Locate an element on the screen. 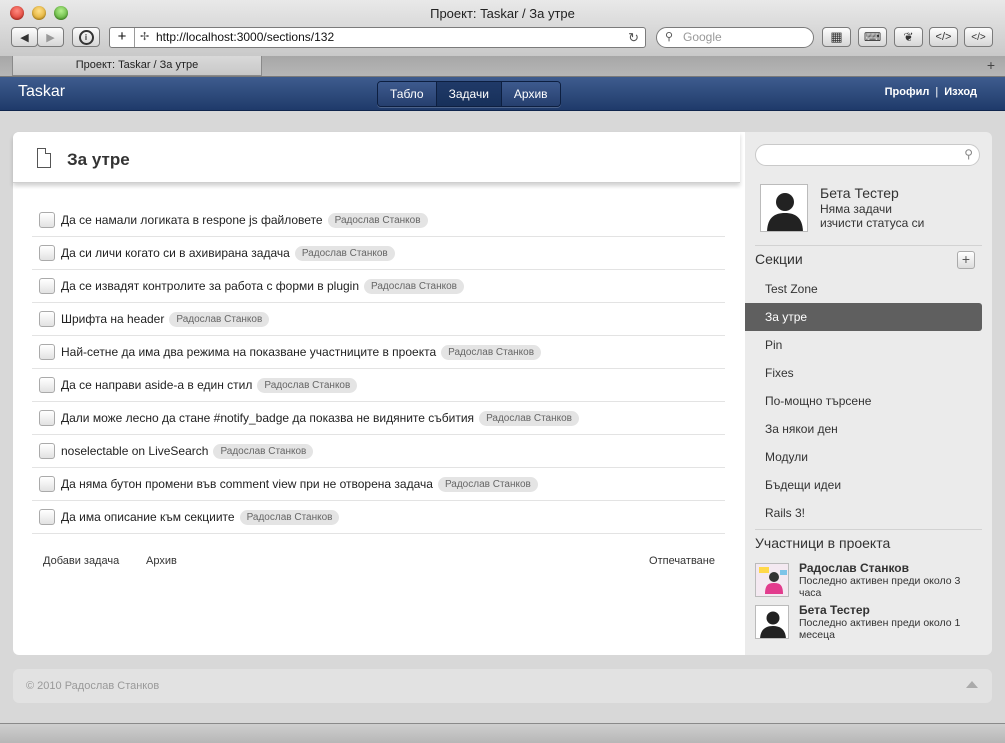 Image resolution: width=1005 pixels, height=743 pixels. nav-archive: Архив is located at coordinates (530, 94).